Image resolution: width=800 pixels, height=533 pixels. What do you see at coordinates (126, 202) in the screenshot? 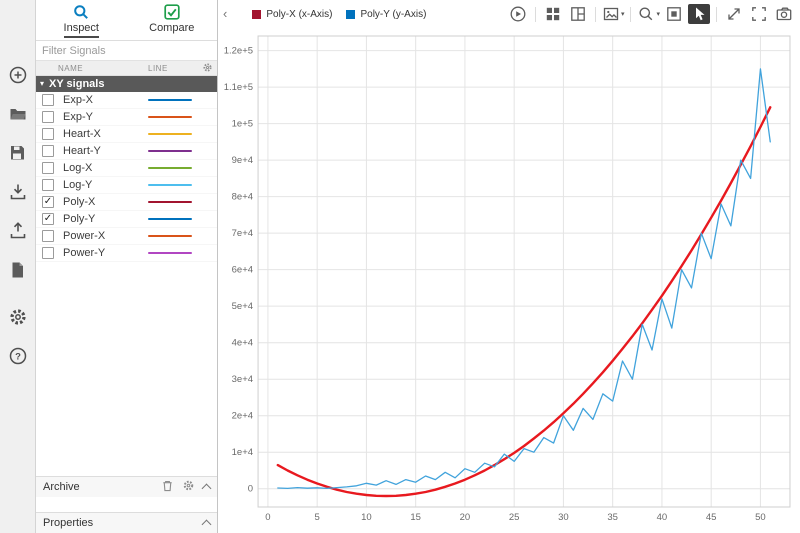
I see `signal-row-poly-x: ✓ Poly-X` at bounding box center [126, 202].